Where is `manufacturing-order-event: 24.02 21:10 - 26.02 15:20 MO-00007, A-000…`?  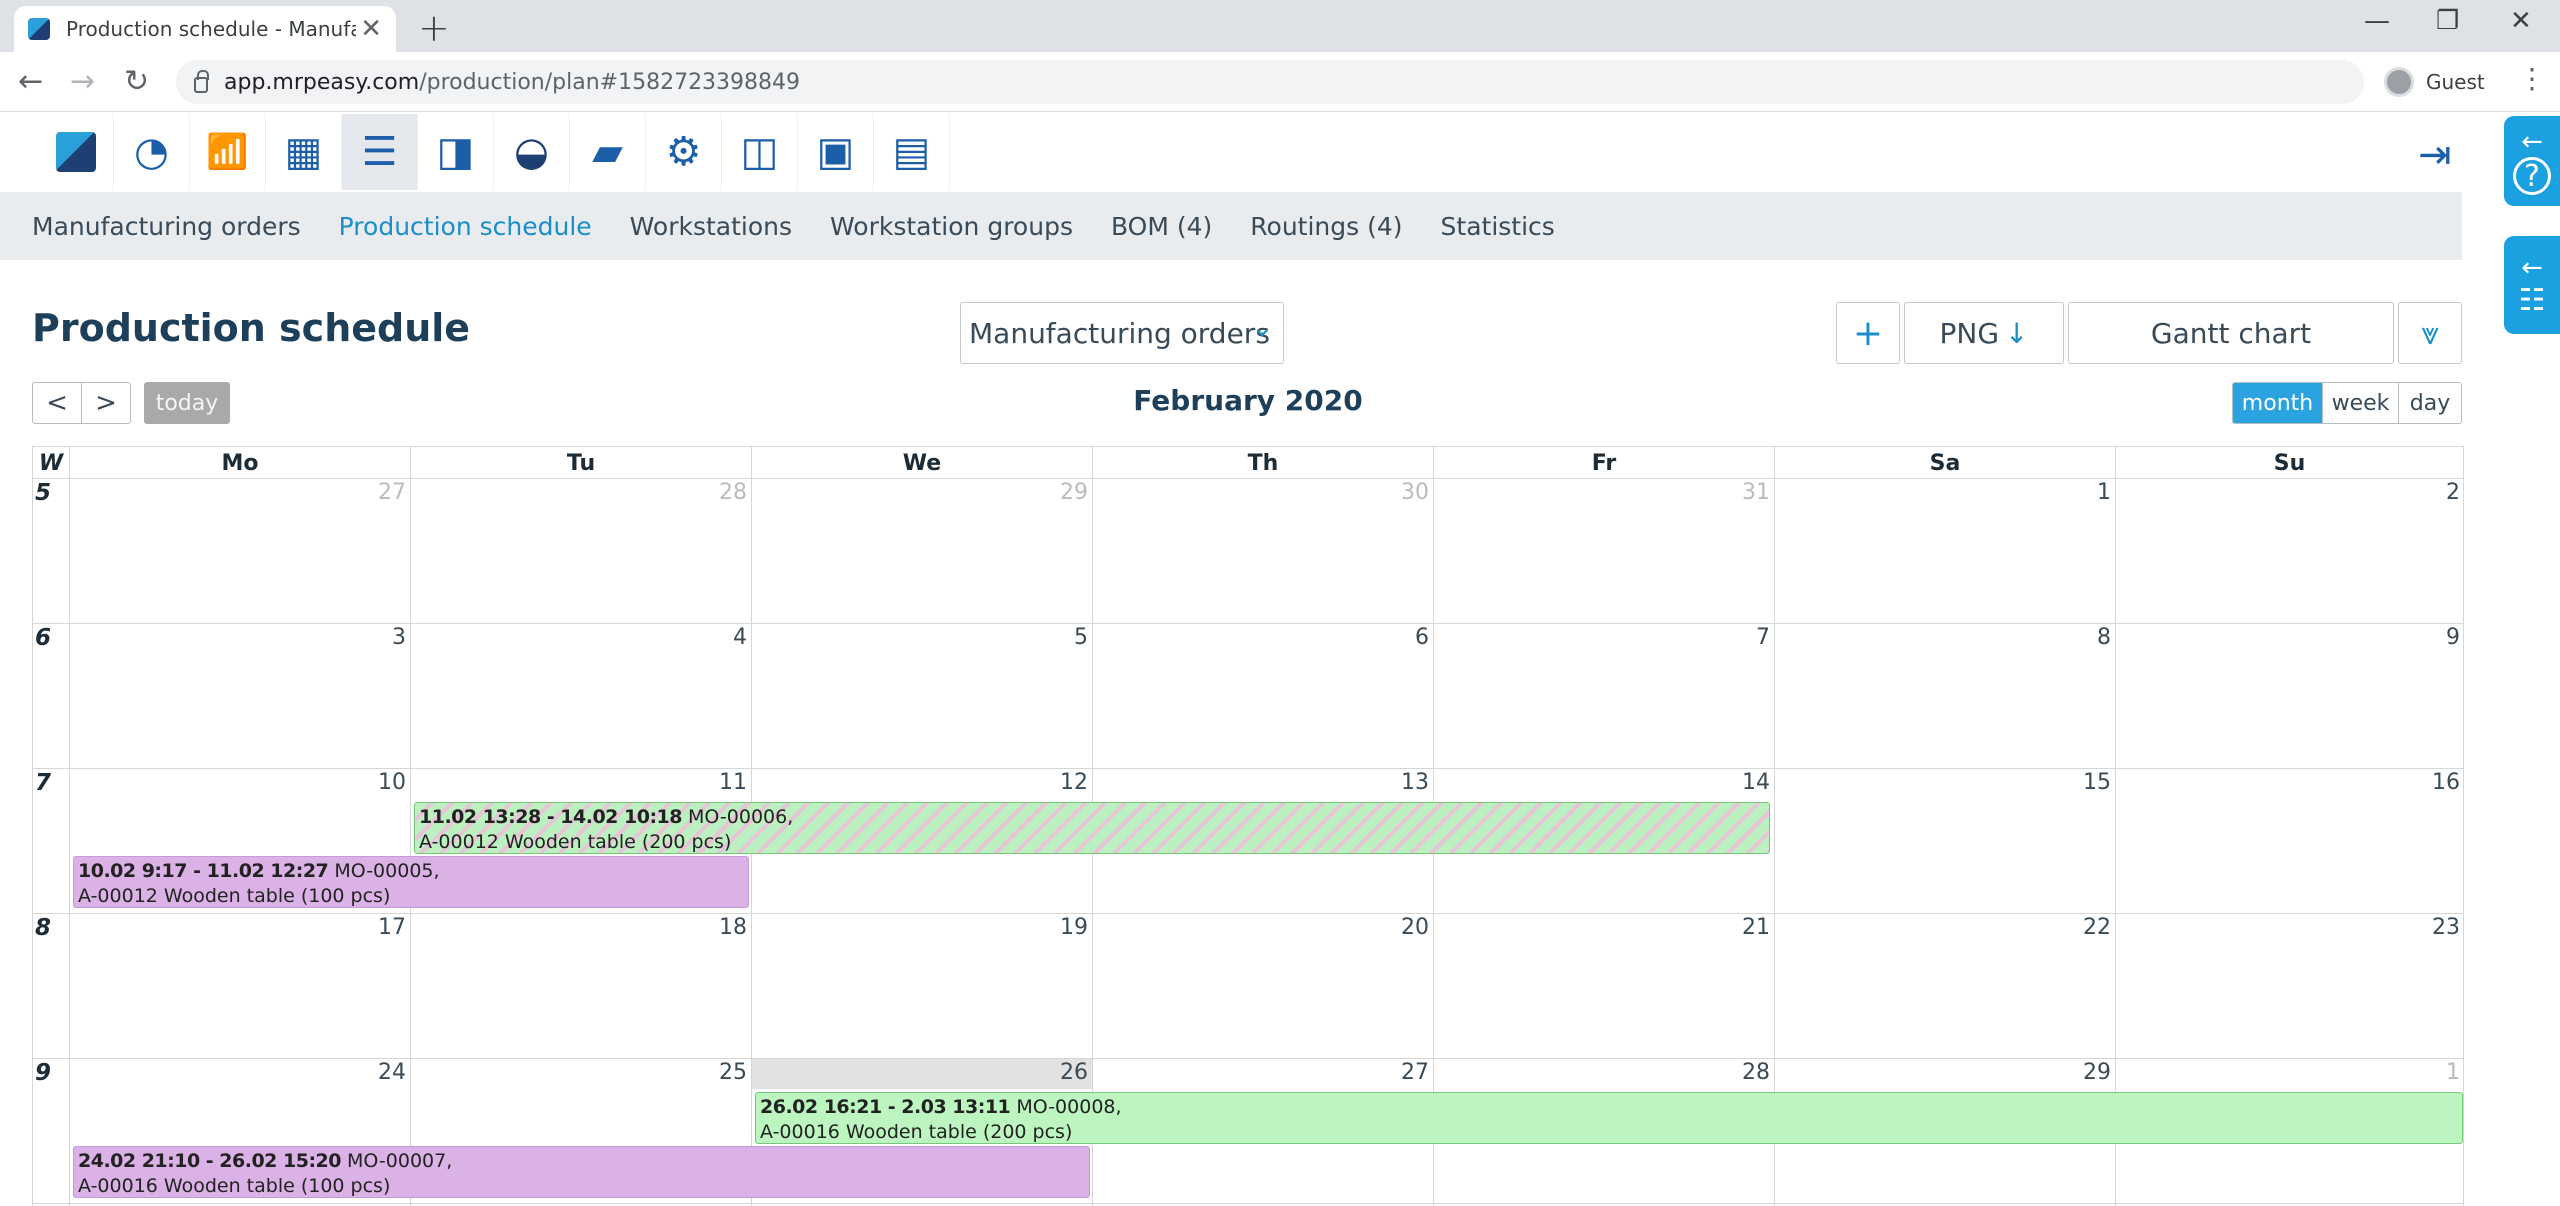 manufacturing-order-event: 24.02 21:10 - 26.02 15:20 MO-00007, A-000… is located at coordinates (581, 1172).